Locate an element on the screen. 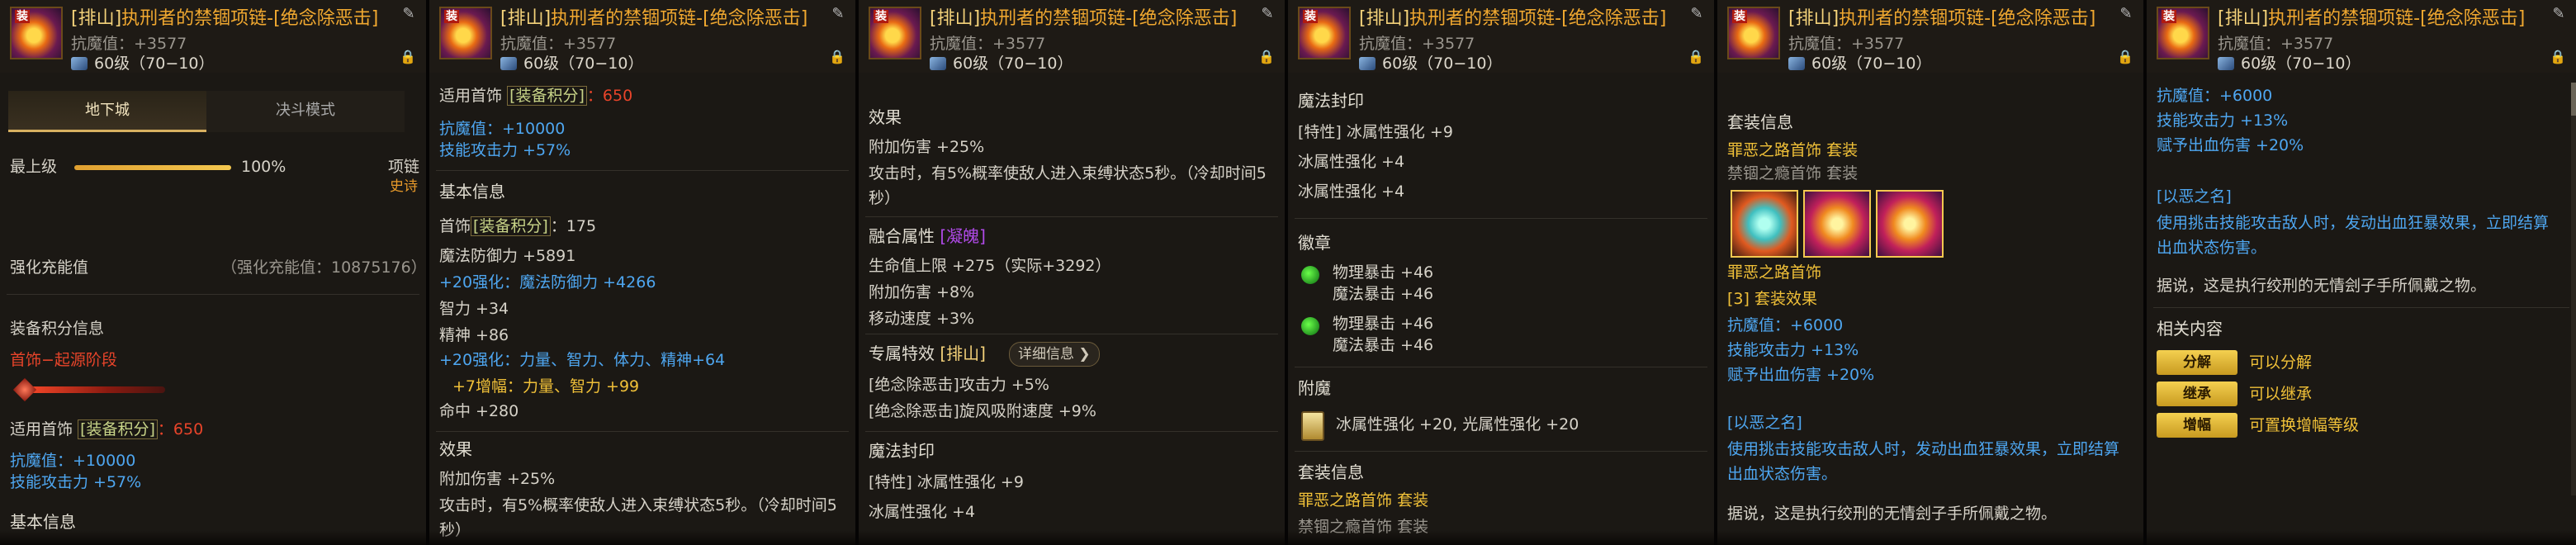 Image resolution: width=2576 pixels, height=545 pixels. set-name-tag: [以恶之名] is located at coordinates (1764, 423).